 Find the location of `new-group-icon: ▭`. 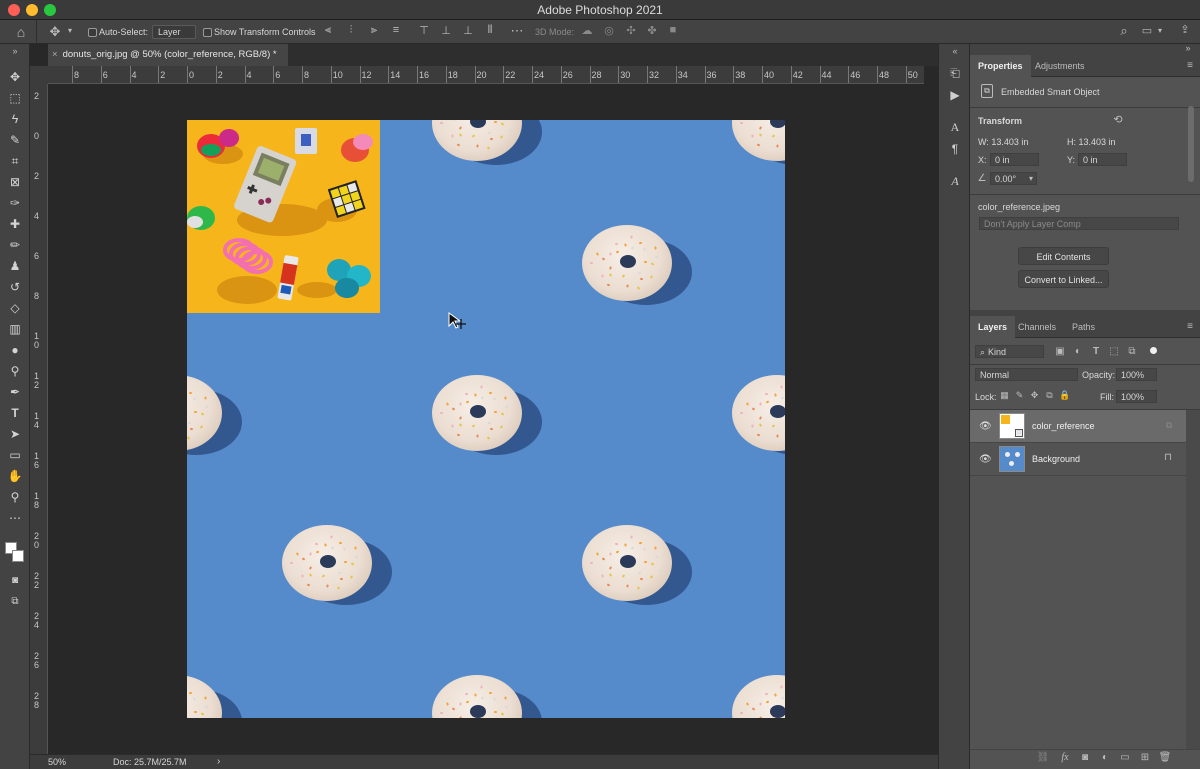

new-group-icon: ▭ is located at coordinates (1125, 757).